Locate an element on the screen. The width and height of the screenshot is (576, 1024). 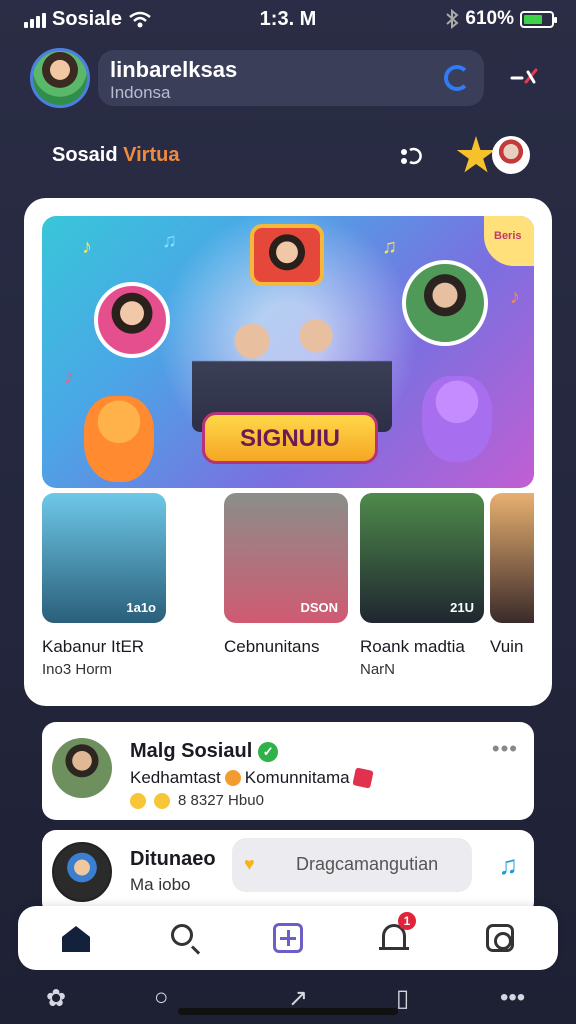
thumbnail-image is located at coordinates (512, 558).